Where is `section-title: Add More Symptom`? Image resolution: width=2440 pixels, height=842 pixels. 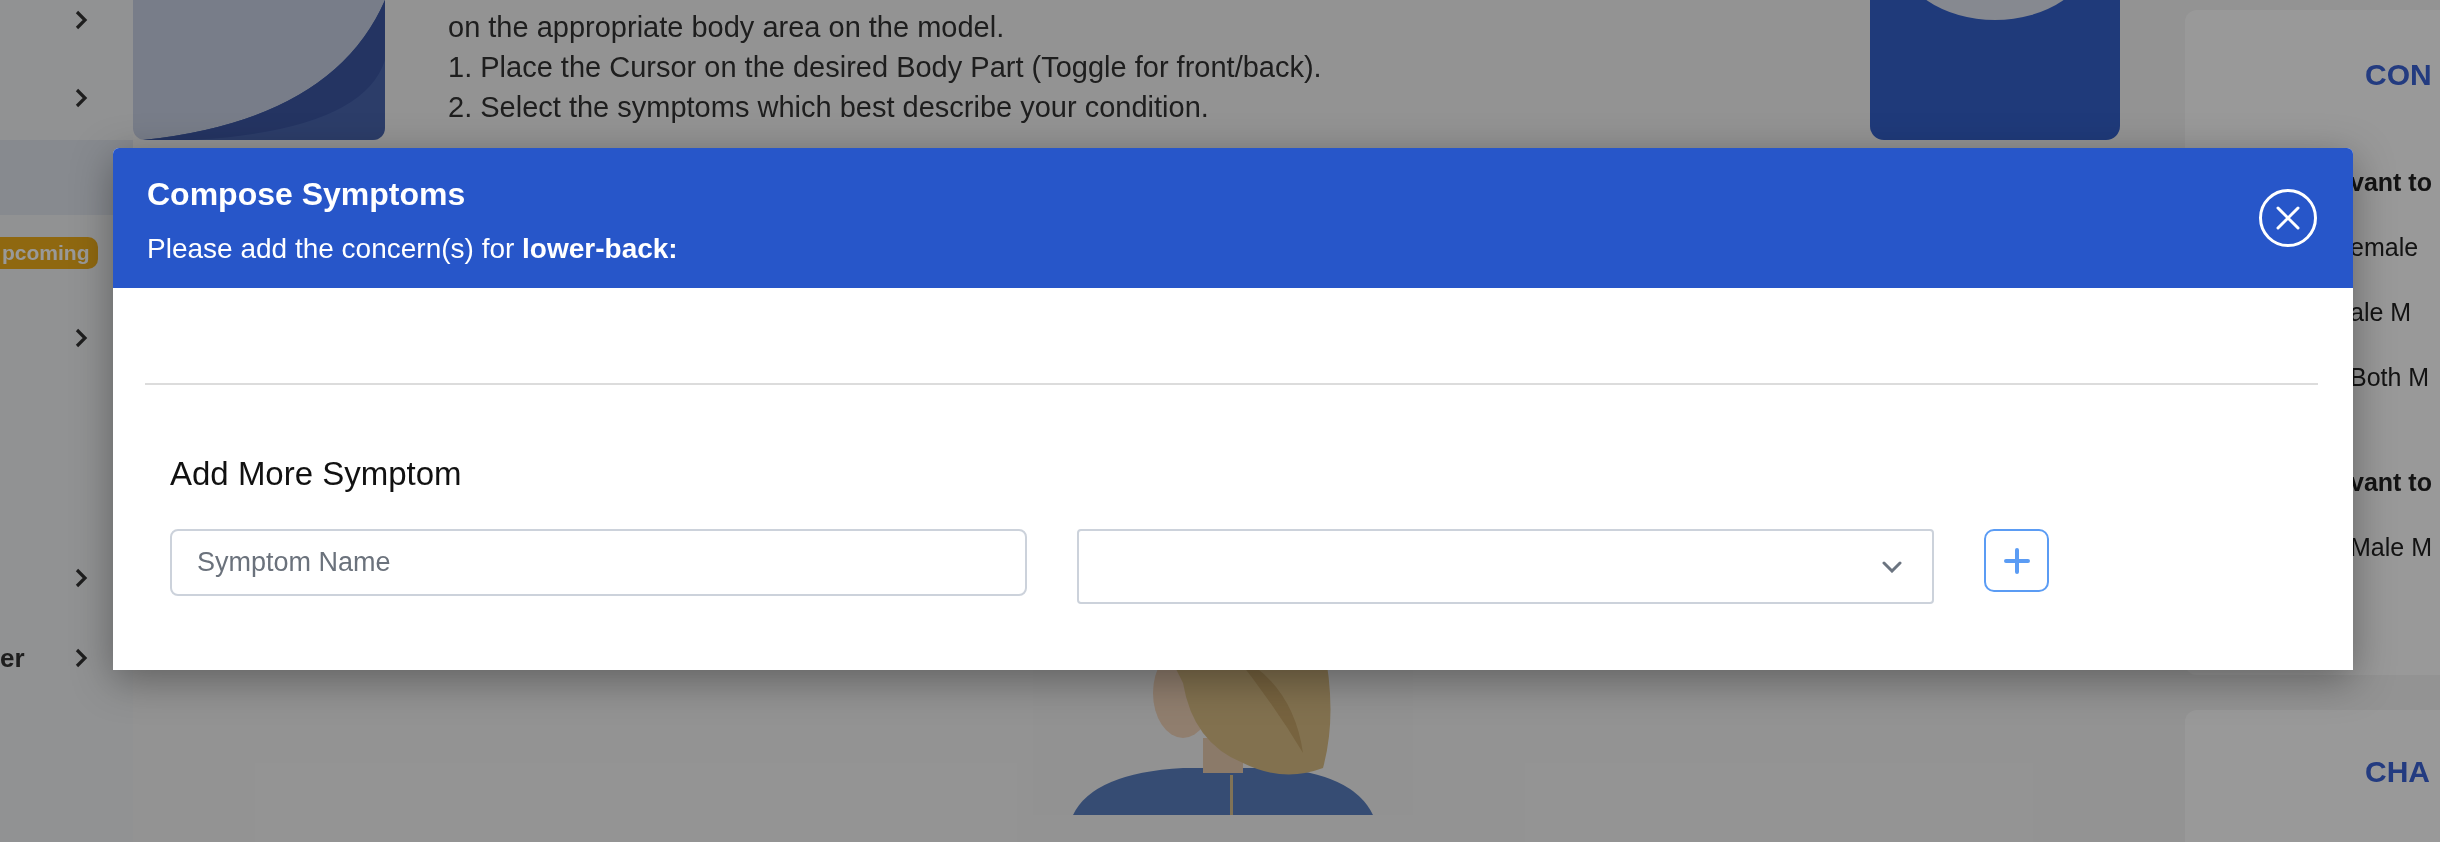 section-title: Add More Symptom is located at coordinates (316, 474).